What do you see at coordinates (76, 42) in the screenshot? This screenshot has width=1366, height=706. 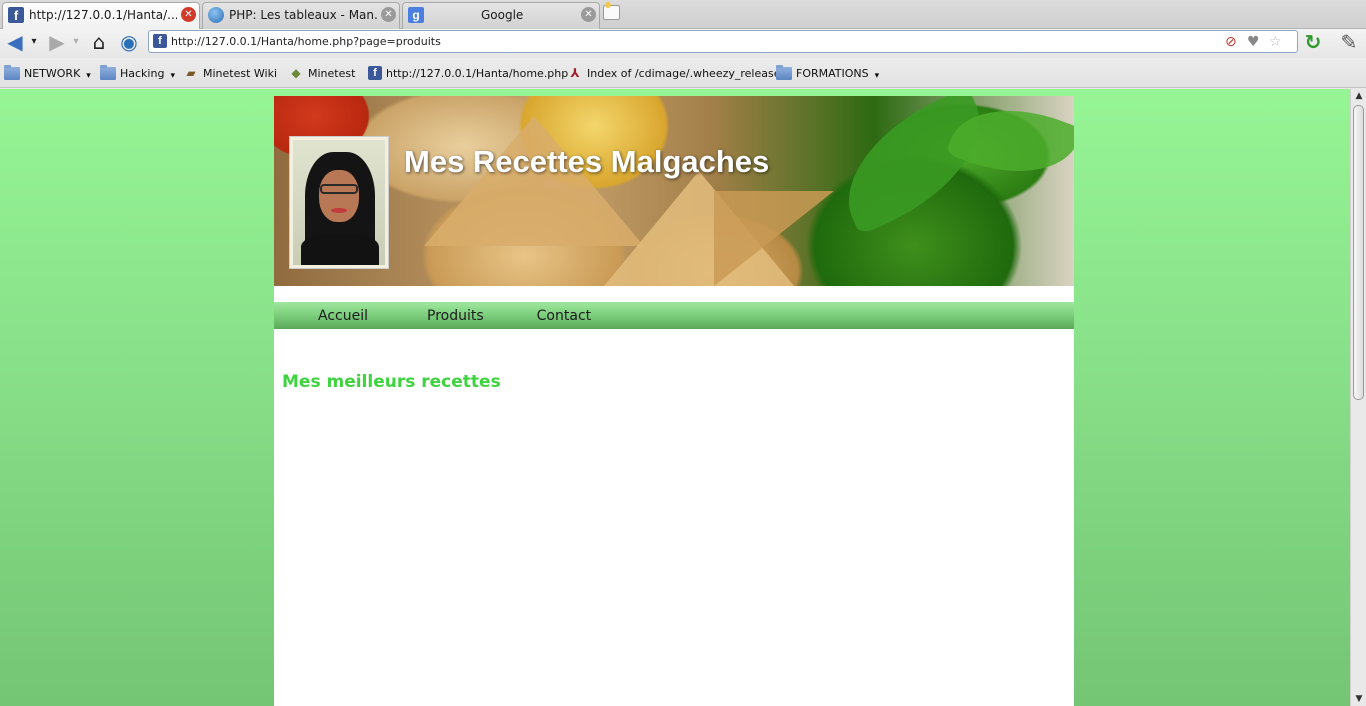 I see `forward-history-chevron-icon: ▾` at bounding box center [76, 42].